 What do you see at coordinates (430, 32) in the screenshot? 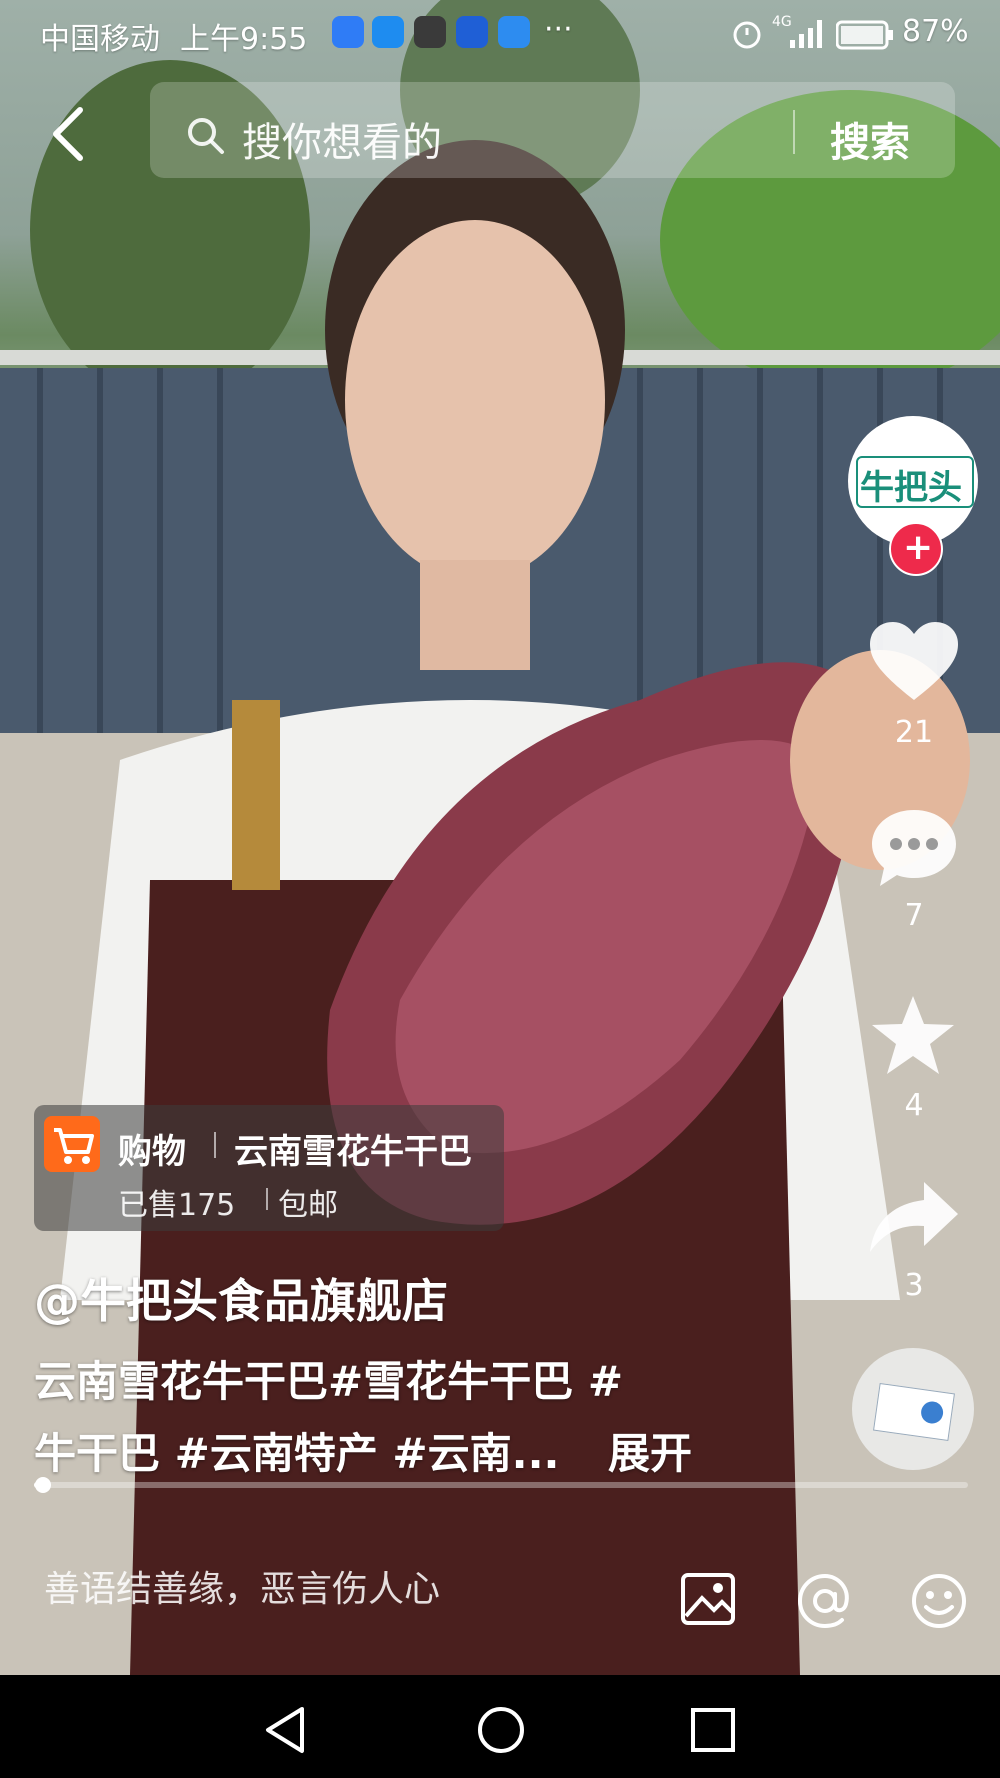
I see `hand-app-icon` at bounding box center [430, 32].